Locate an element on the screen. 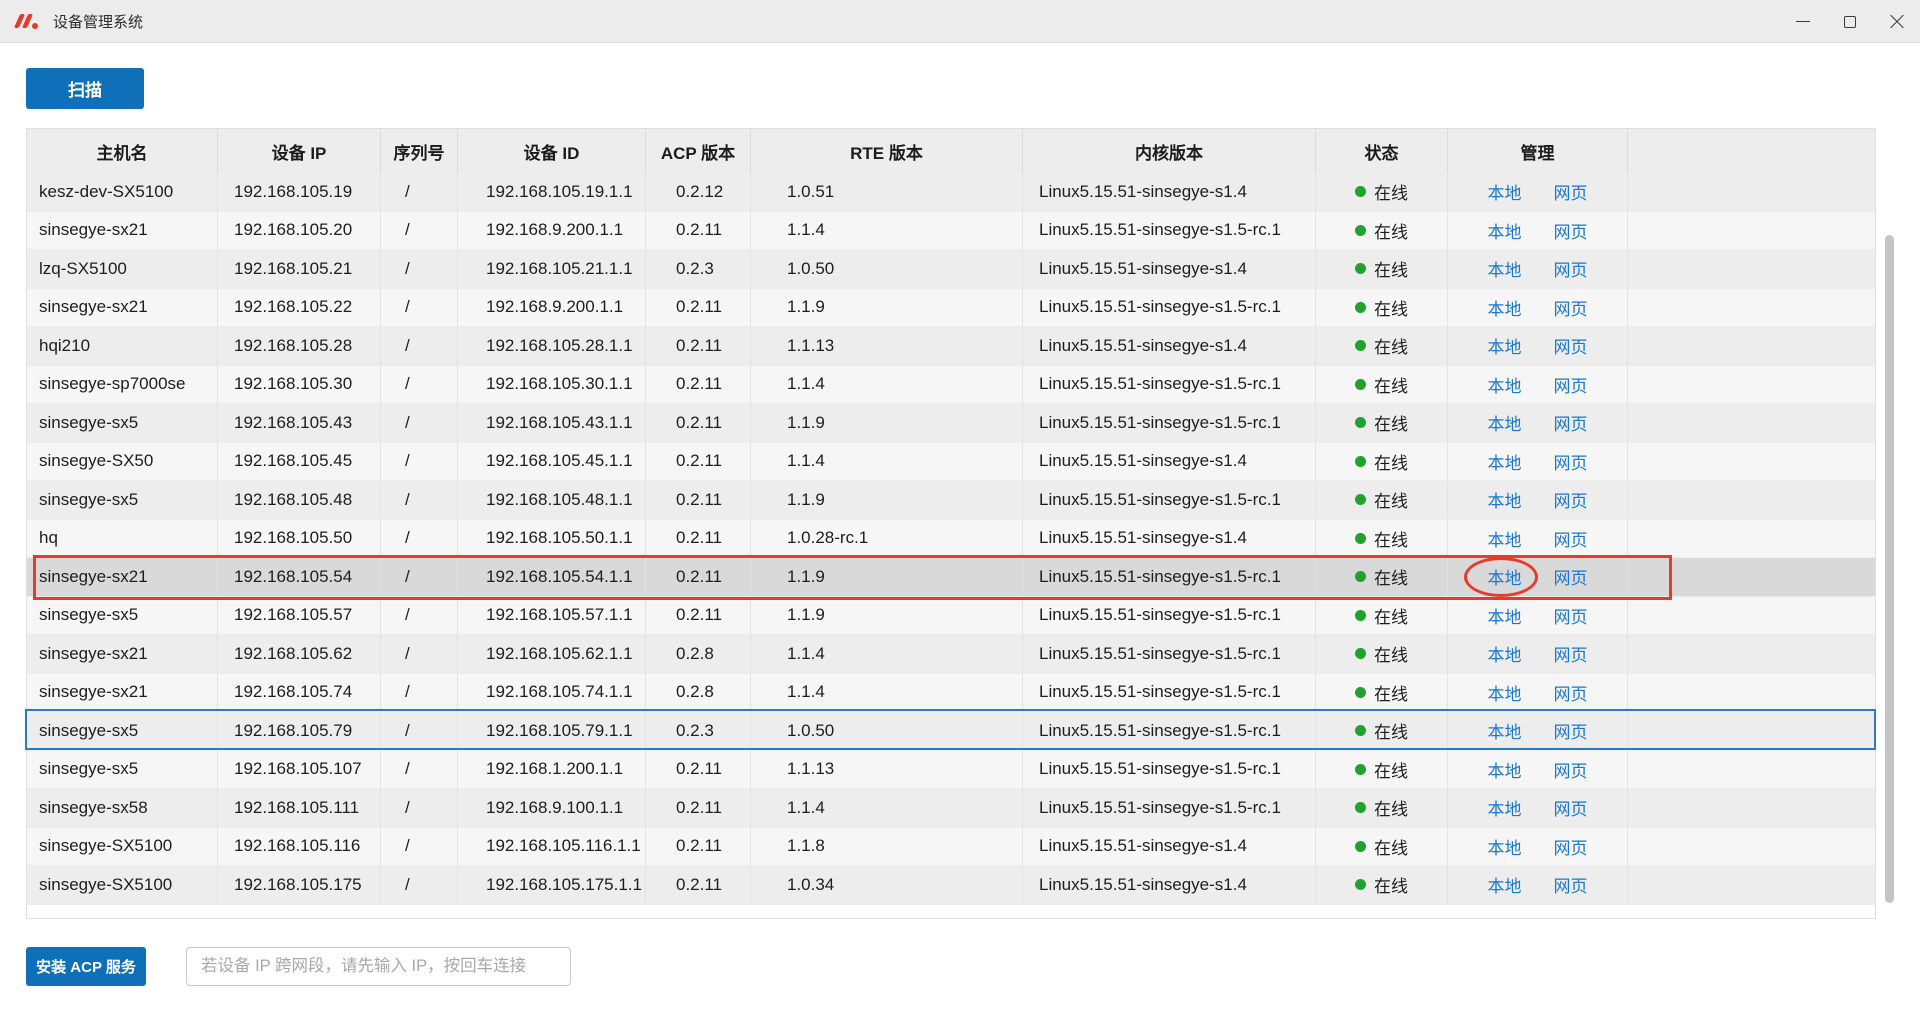 The width and height of the screenshot is (1920, 1010). cell-acp-version: 0.2.3 is located at coordinates (698, 731).